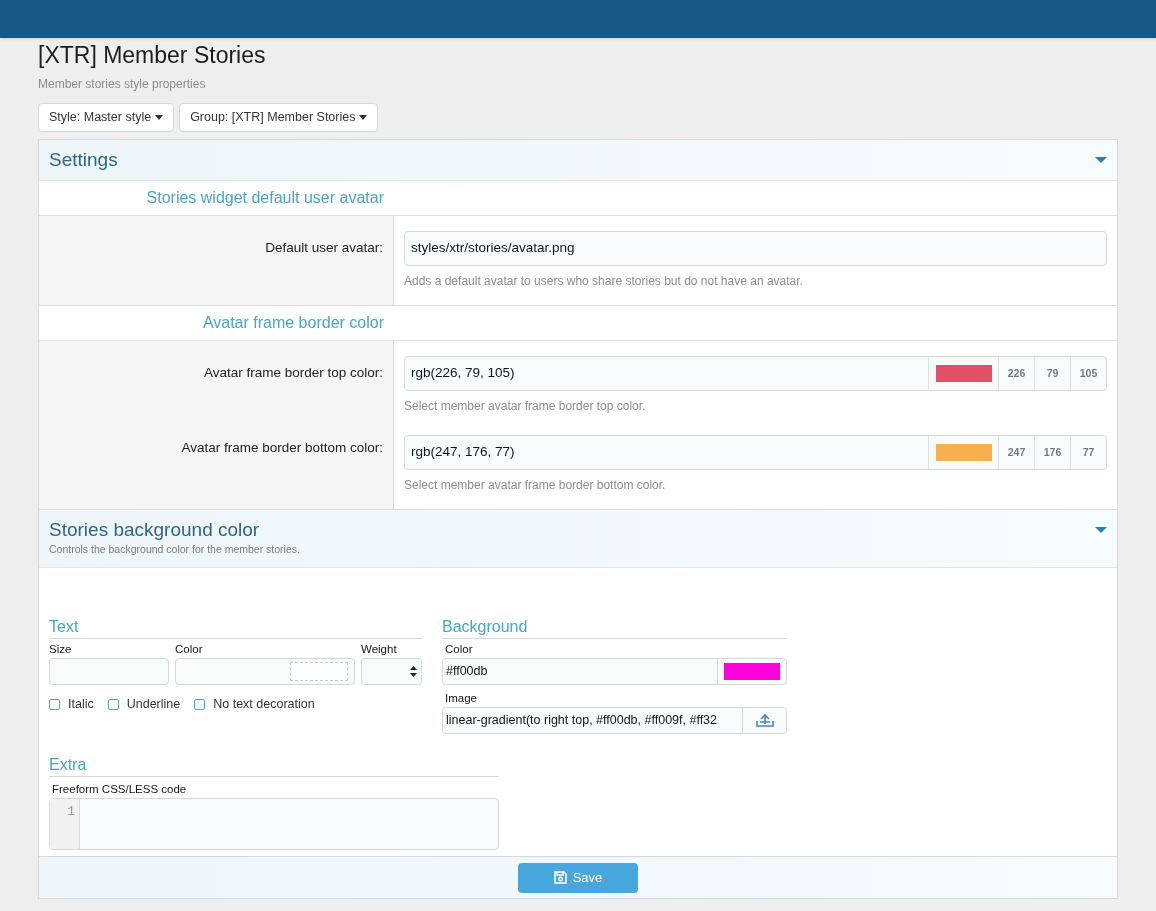 This screenshot has height=911, width=1156. Describe the element at coordinates (535, 485) in the screenshot. I see `field-hint: Select member avatar frame border bottom color.` at that location.